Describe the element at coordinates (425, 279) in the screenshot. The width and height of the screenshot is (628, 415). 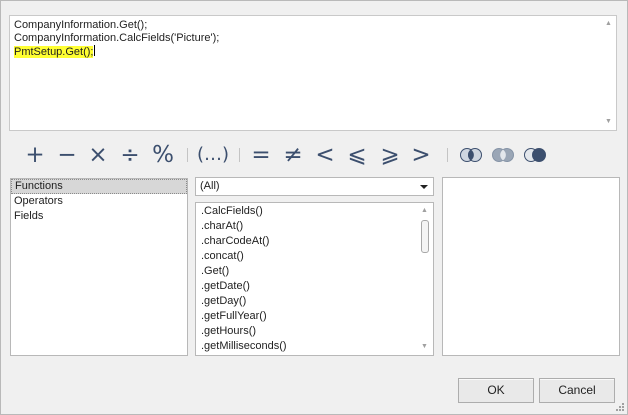
I see `function-list-scrollbar: ▲ ▼` at that location.